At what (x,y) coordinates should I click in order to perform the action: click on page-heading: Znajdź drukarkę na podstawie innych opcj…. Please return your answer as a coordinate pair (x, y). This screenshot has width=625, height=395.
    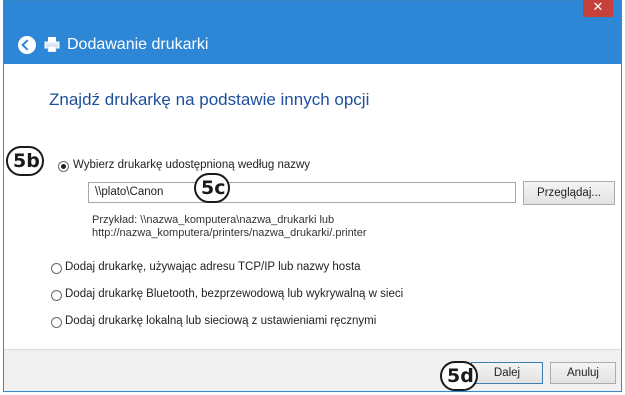
    Looking at the image, I should click on (209, 99).